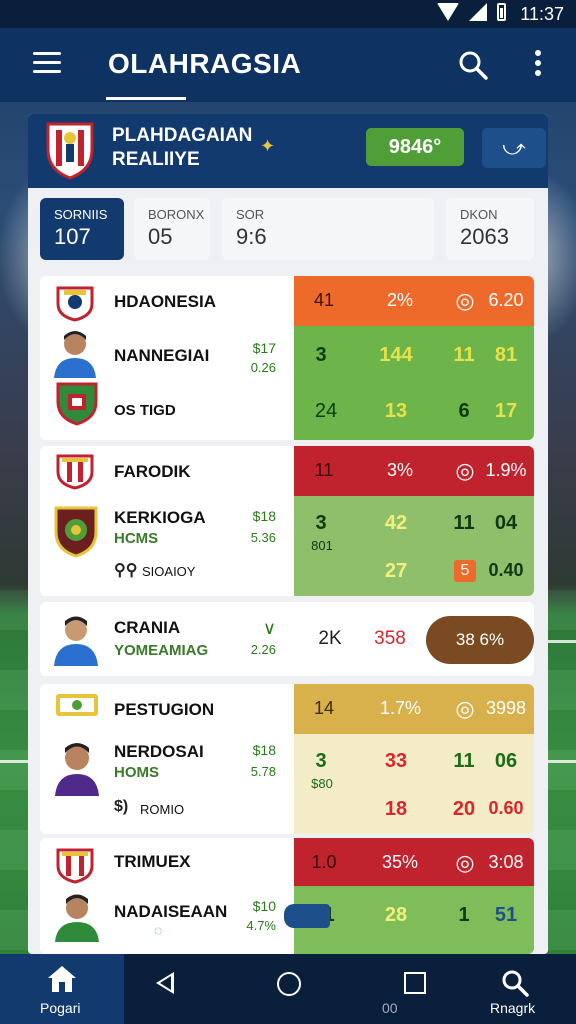 Image resolution: width=576 pixels, height=1024 pixels. Describe the element at coordinates (506, 411) in the screenshot. I see `odds-cell: 17` at that location.